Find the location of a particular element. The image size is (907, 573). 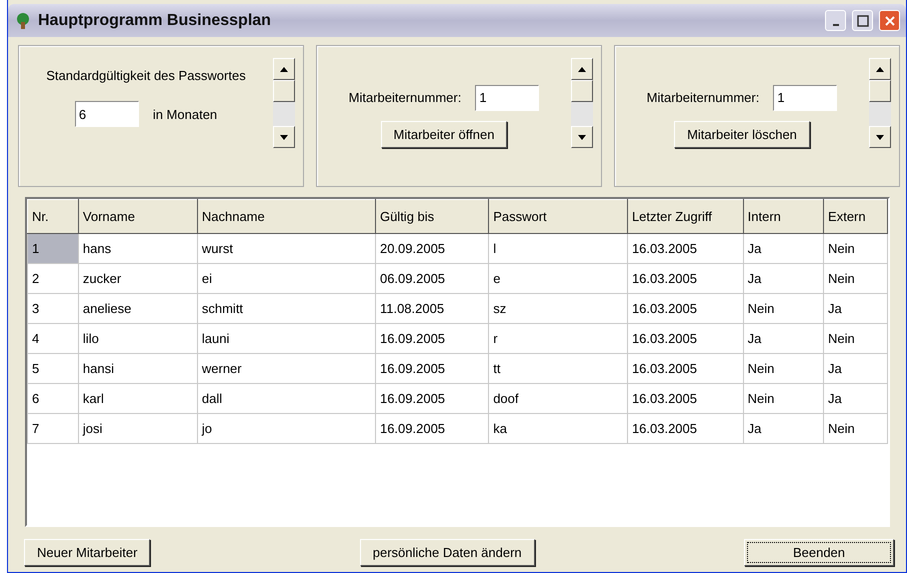

unit-label: in Monaten is located at coordinates (185, 114).